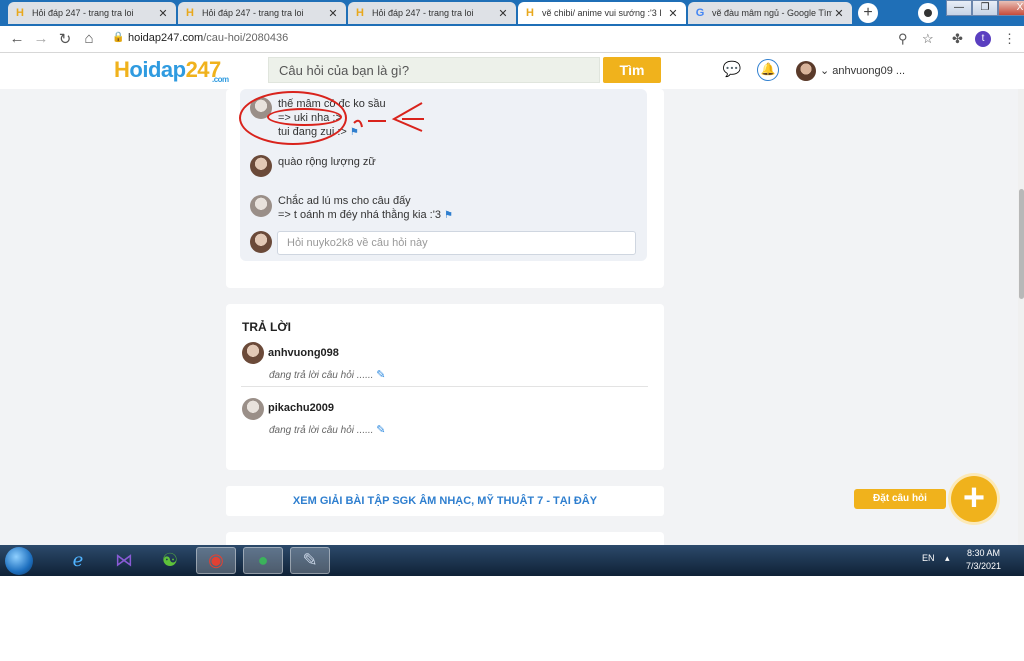 The width and height of the screenshot is (1024, 661). What do you see at coordinates (310, 560) in the screenshot?
I see `paint-icon: ✎` at bounding box center [310, 560].